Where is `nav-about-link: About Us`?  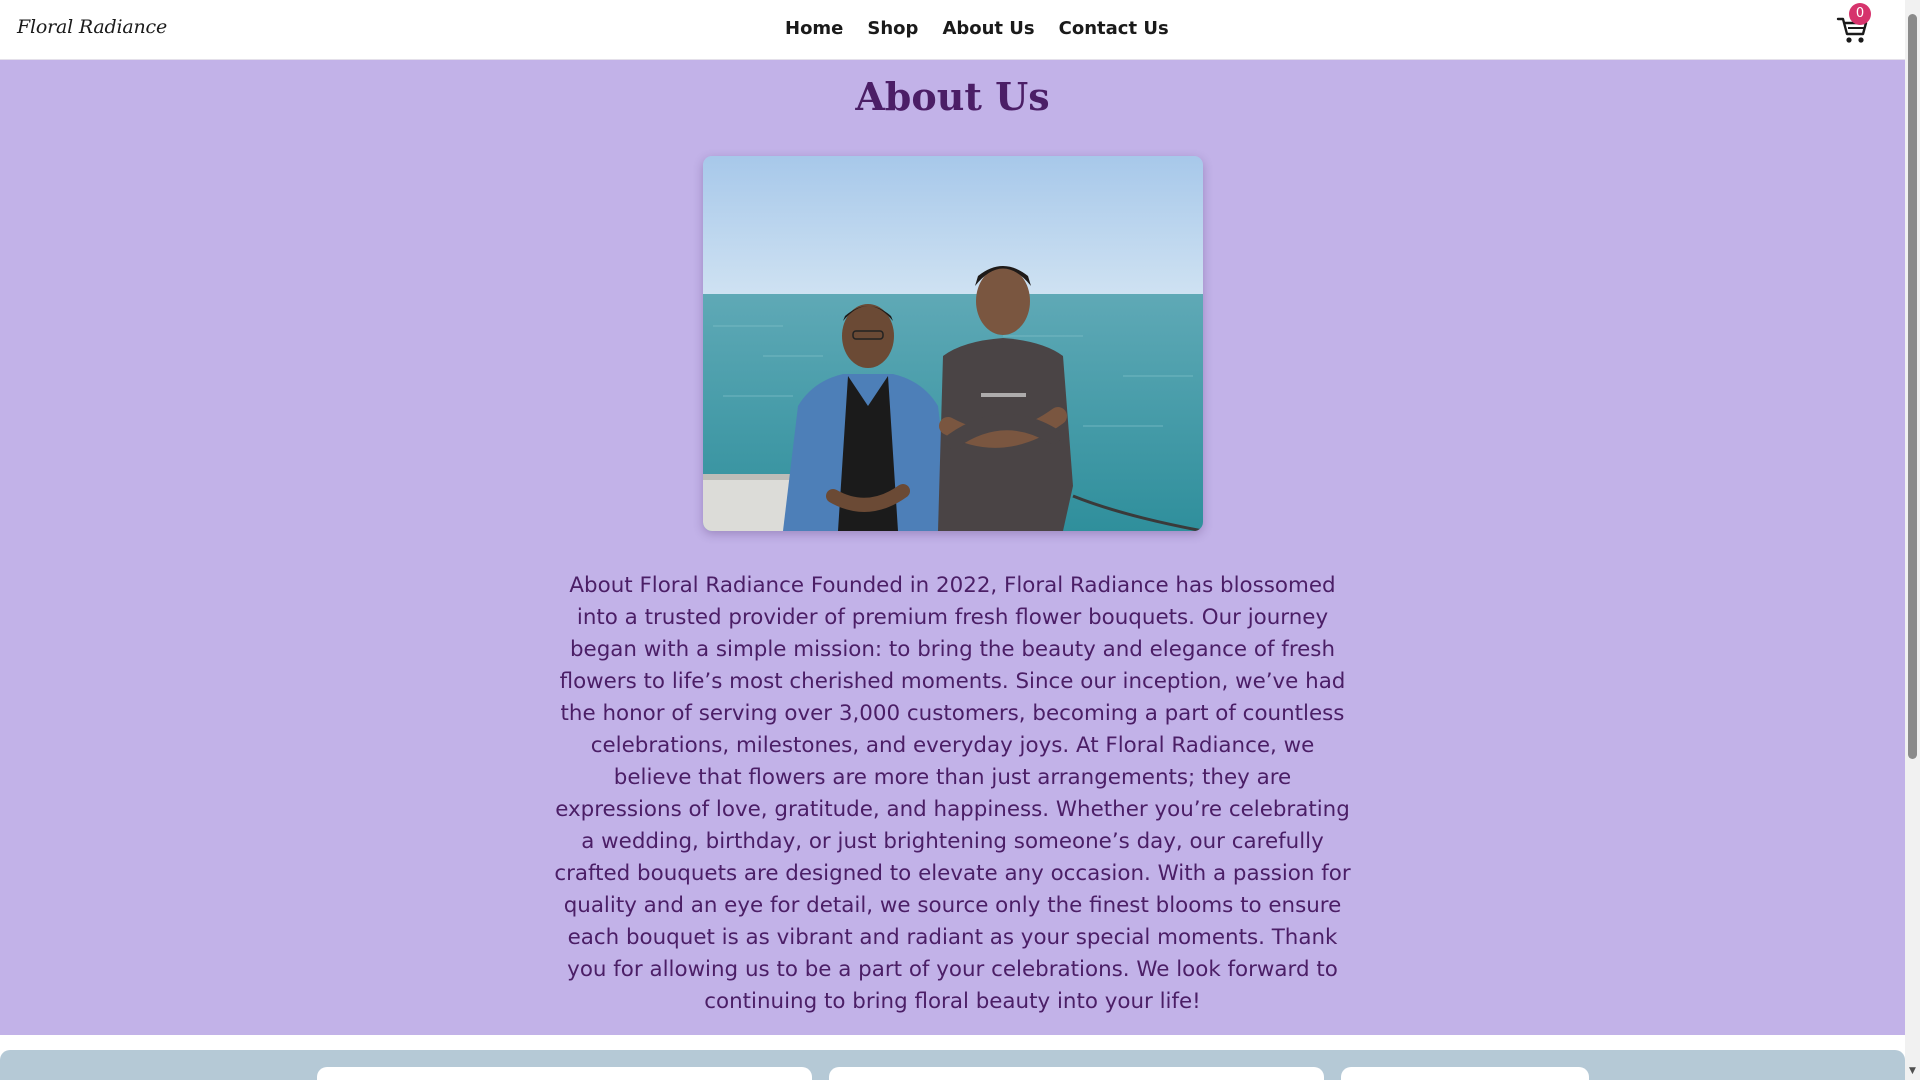 nav-about-link: About Us is located at coordinates (988, 28).